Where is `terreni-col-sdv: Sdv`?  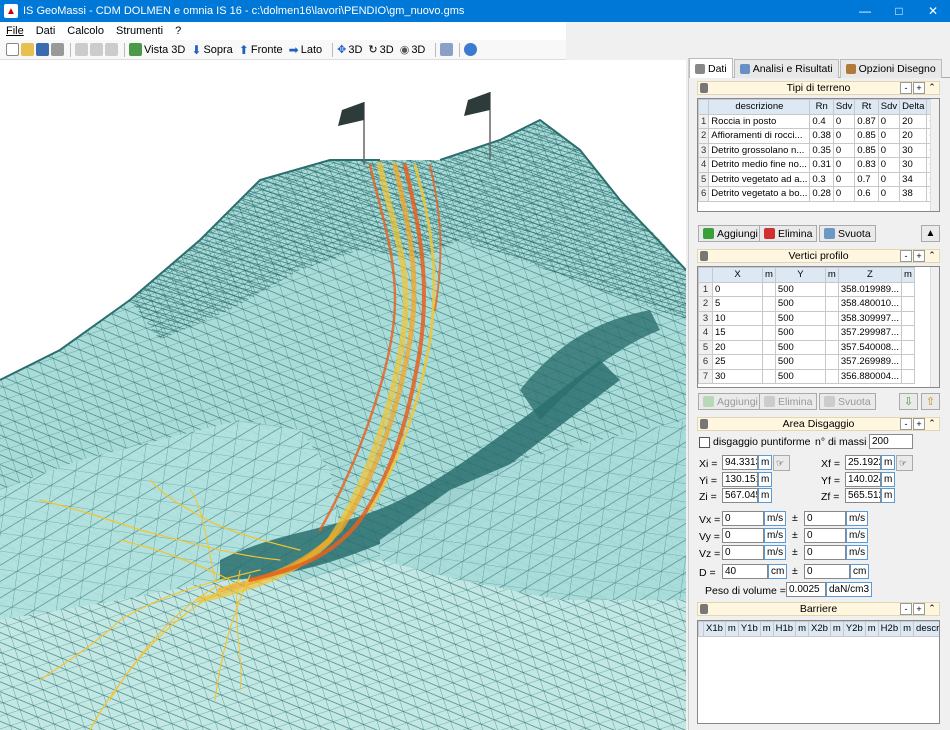 terreni-col-sdv: Sdv is located at coordinates (844, 107).